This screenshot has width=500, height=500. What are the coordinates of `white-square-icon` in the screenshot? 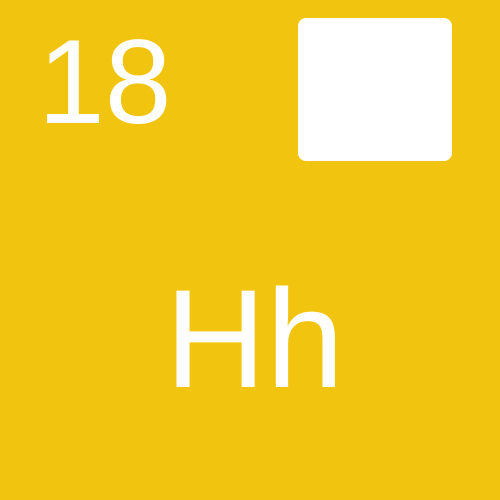 It's located at (375, 89).